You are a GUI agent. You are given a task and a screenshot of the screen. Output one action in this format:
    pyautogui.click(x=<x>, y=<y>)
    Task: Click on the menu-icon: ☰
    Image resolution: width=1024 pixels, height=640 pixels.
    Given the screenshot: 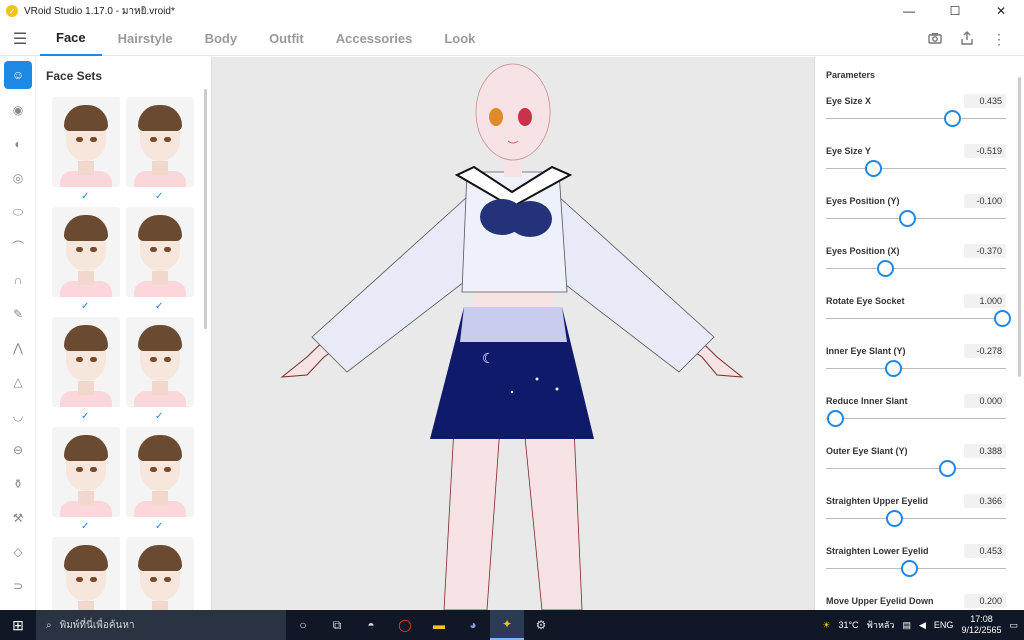 What is the action you would take?
    pyautogui.click(x=20, y=39)
    